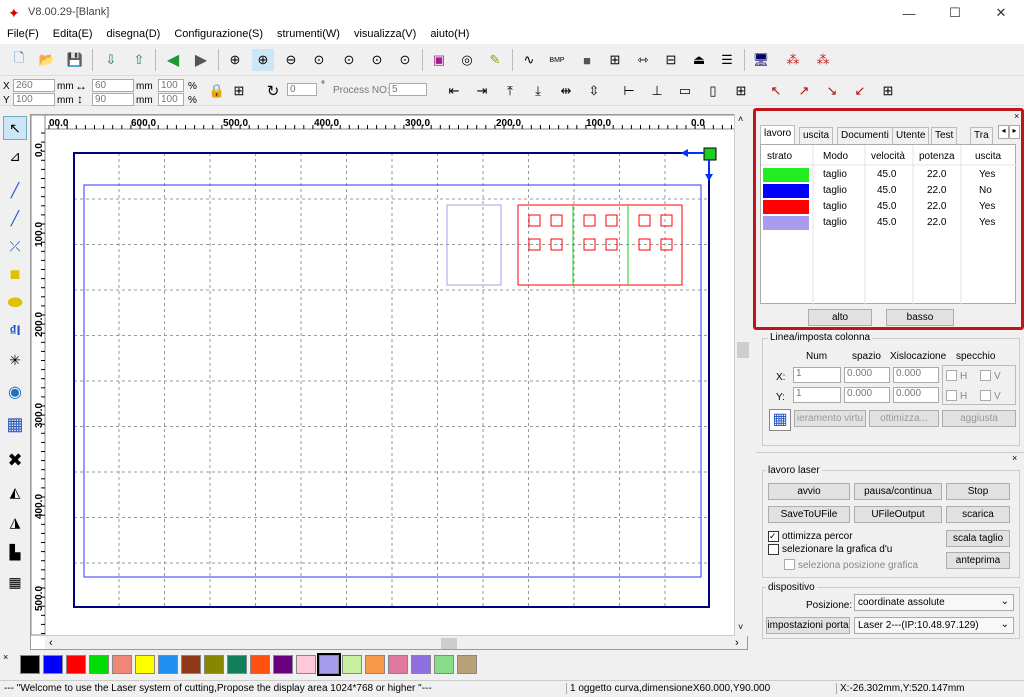 The height and width of the screenshot is (697, 1024). Describe the element at coordinates (201, 60) in the screenshot. I see `redo-icon: ▶` at that location.